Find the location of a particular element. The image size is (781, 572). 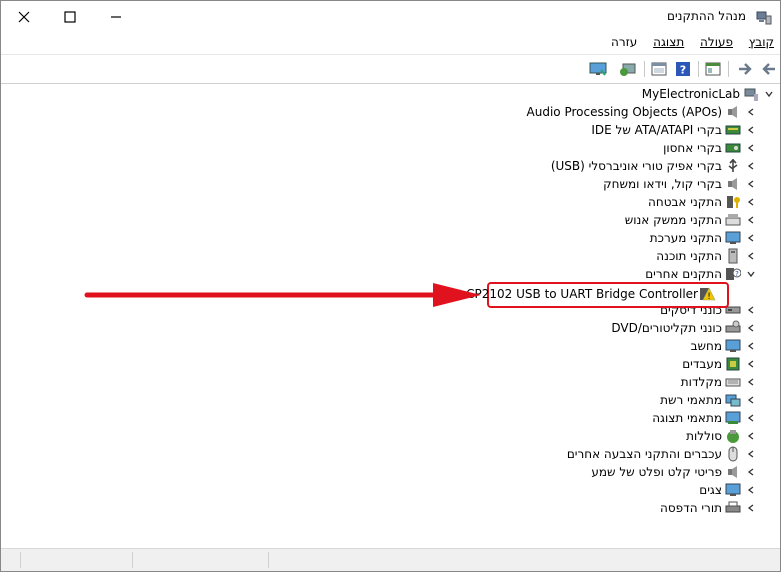

tree-category-usb: בקרי אפיק טורי אוניברסלי (USB) is located at coordinates (654, 166).